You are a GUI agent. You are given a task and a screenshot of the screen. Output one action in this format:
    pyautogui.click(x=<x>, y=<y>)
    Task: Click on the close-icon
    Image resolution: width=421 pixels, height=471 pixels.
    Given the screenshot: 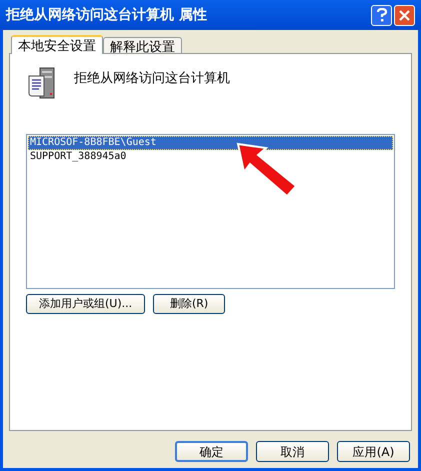 What is the action you would take?
    pyautogui.click(x=404, y=15)
    